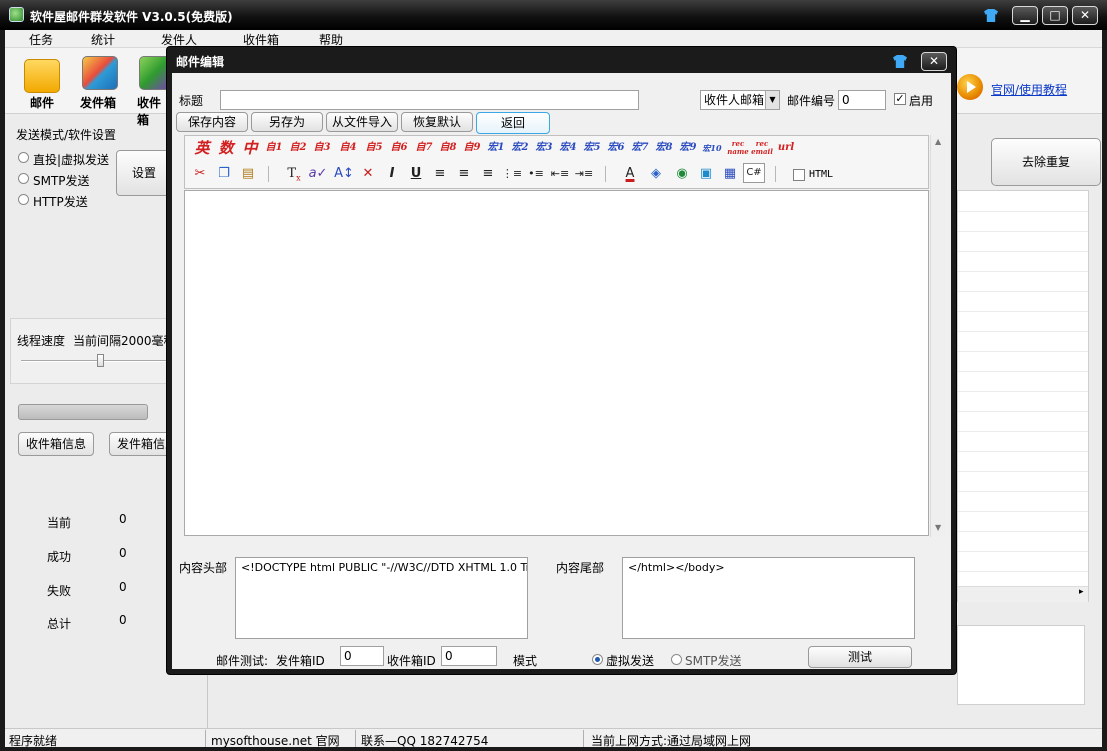 This screenshot has height=751, width=1107. I want to click on mode-smtp-radio, so click(23, 178).